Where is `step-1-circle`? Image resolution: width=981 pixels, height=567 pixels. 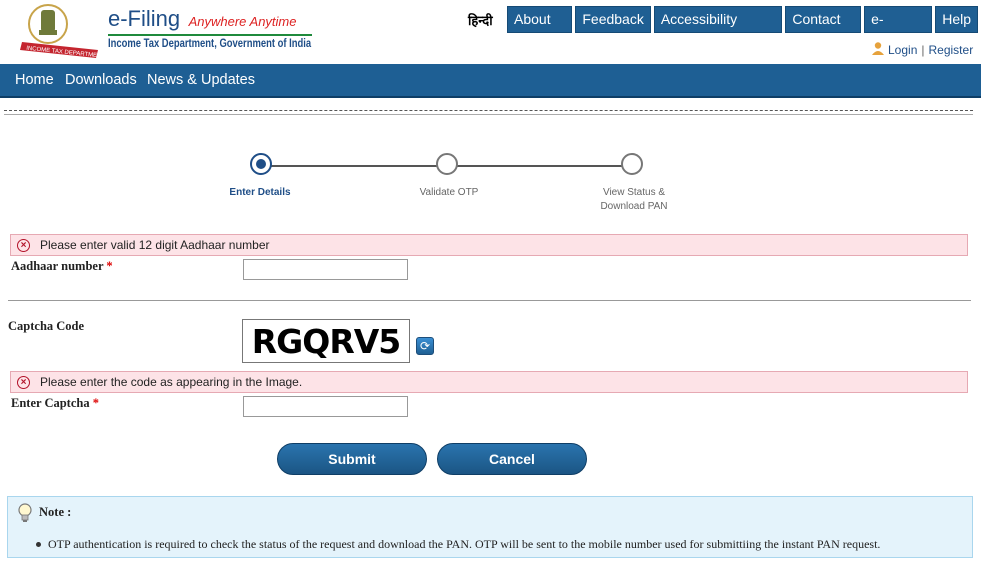 step-1-circle is located at coordinates (261, 164).